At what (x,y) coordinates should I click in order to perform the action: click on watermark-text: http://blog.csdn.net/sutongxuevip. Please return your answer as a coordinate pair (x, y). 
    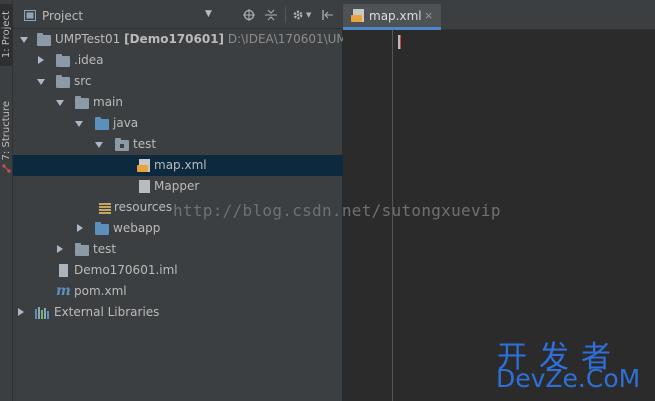
    Looking at the image, I should click on (337, 210).